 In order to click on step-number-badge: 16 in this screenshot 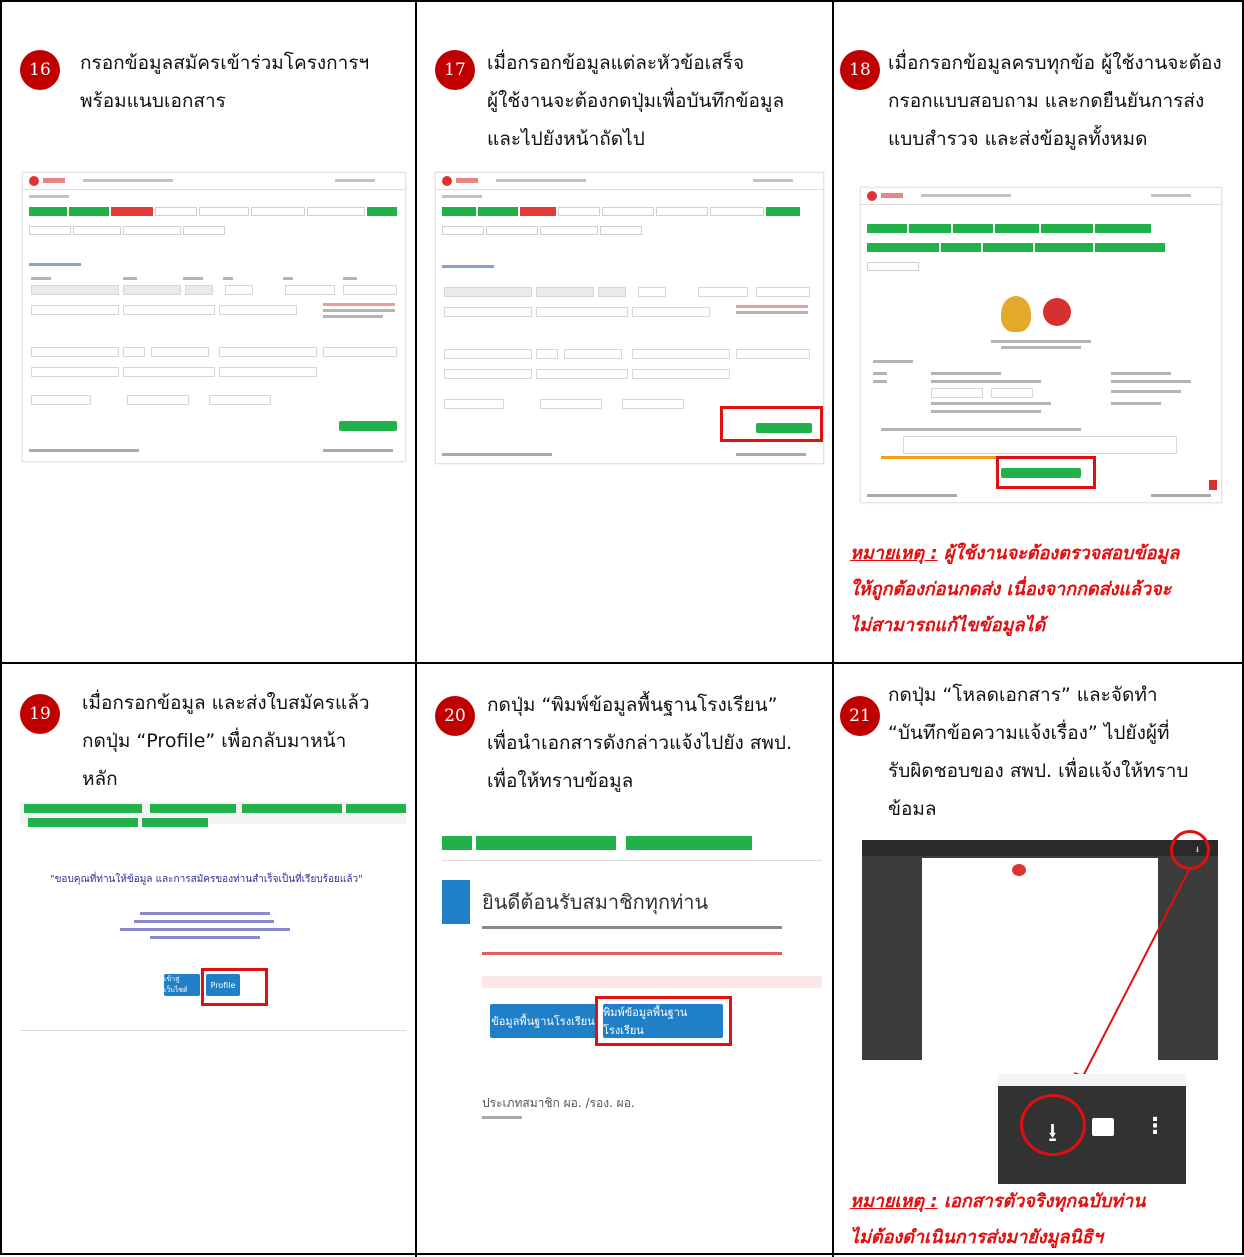, I will do `click(40, 70)`.